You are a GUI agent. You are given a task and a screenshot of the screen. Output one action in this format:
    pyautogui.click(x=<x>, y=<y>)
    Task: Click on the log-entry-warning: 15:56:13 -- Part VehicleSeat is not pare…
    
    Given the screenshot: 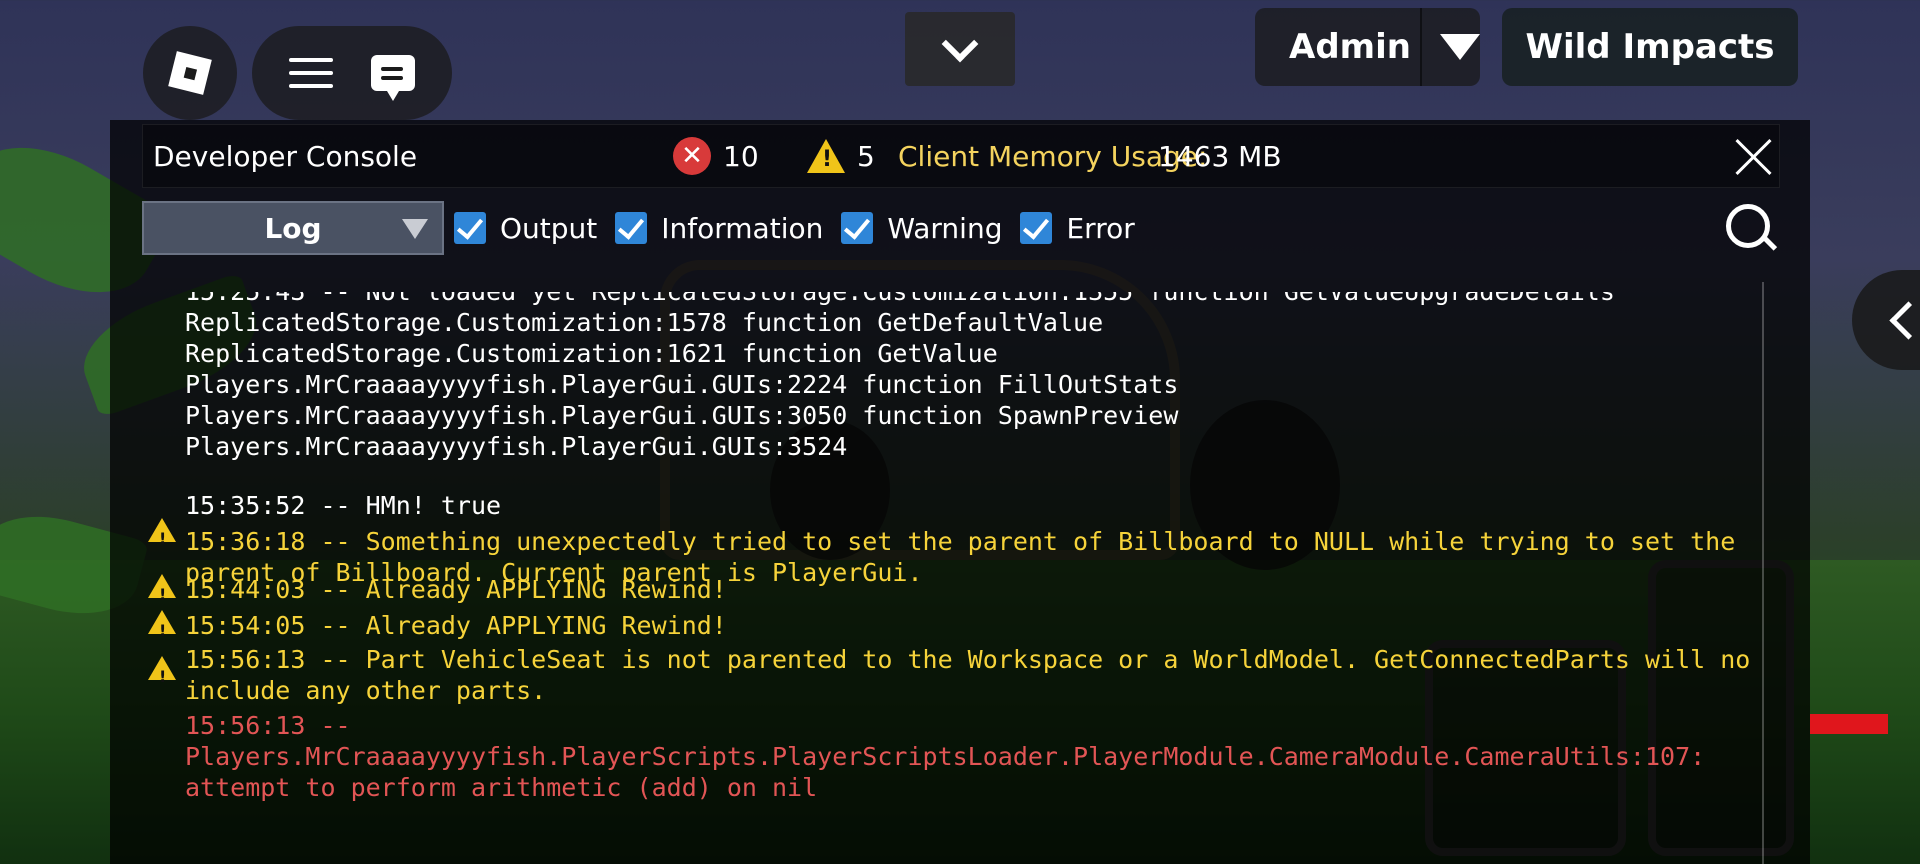 What is the action you would take?
    pyautogui.click(x=968, y=675)
    